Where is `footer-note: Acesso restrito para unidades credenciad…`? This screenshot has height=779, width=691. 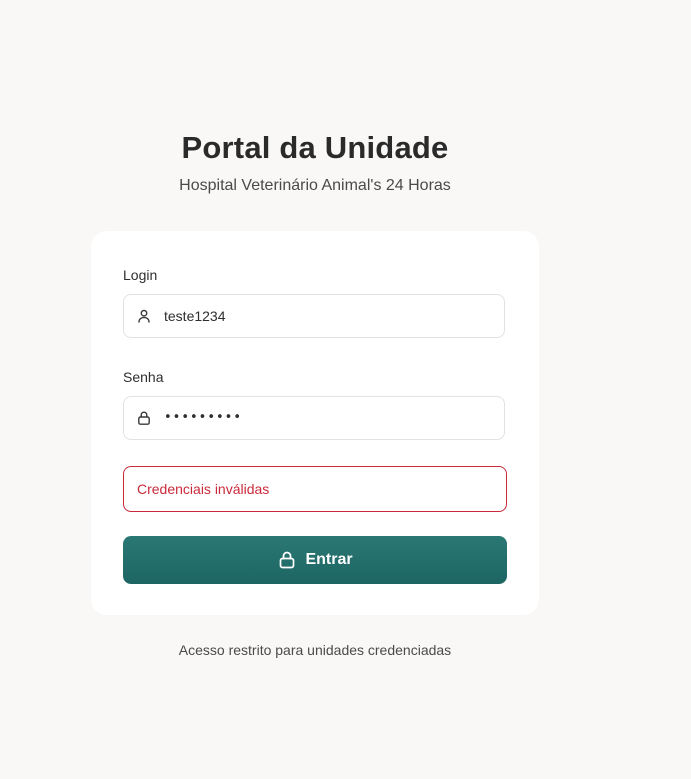
footer-note: Acesso restrito para unidades credenciad… is located at coordinates (315, 650).